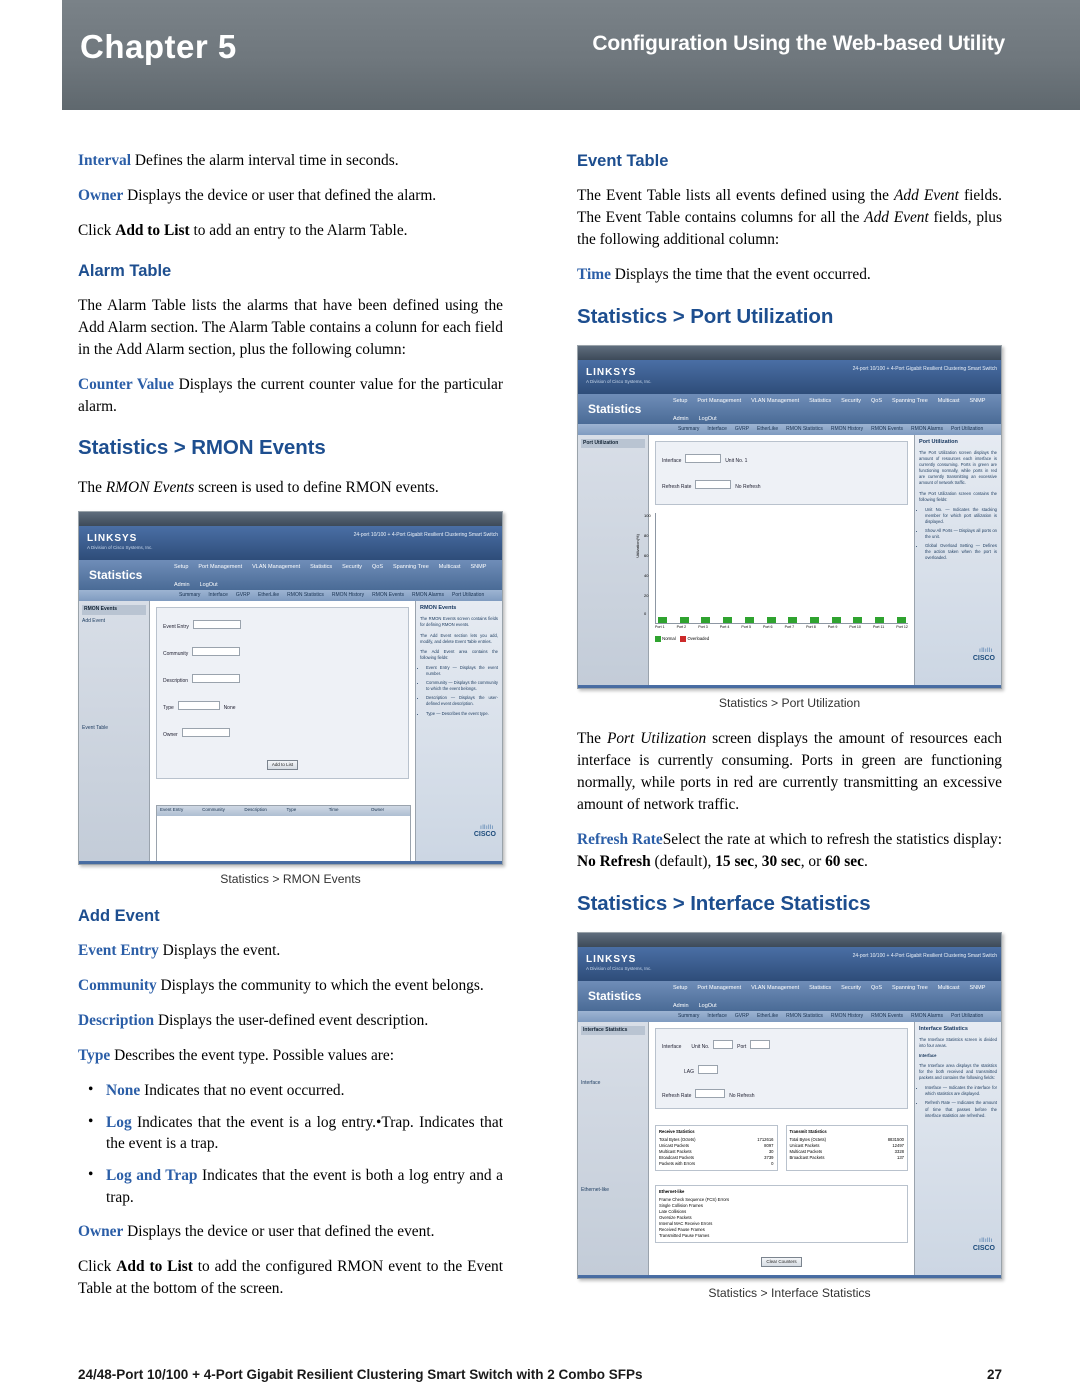  I want to click on description-input, so click(215, 679).